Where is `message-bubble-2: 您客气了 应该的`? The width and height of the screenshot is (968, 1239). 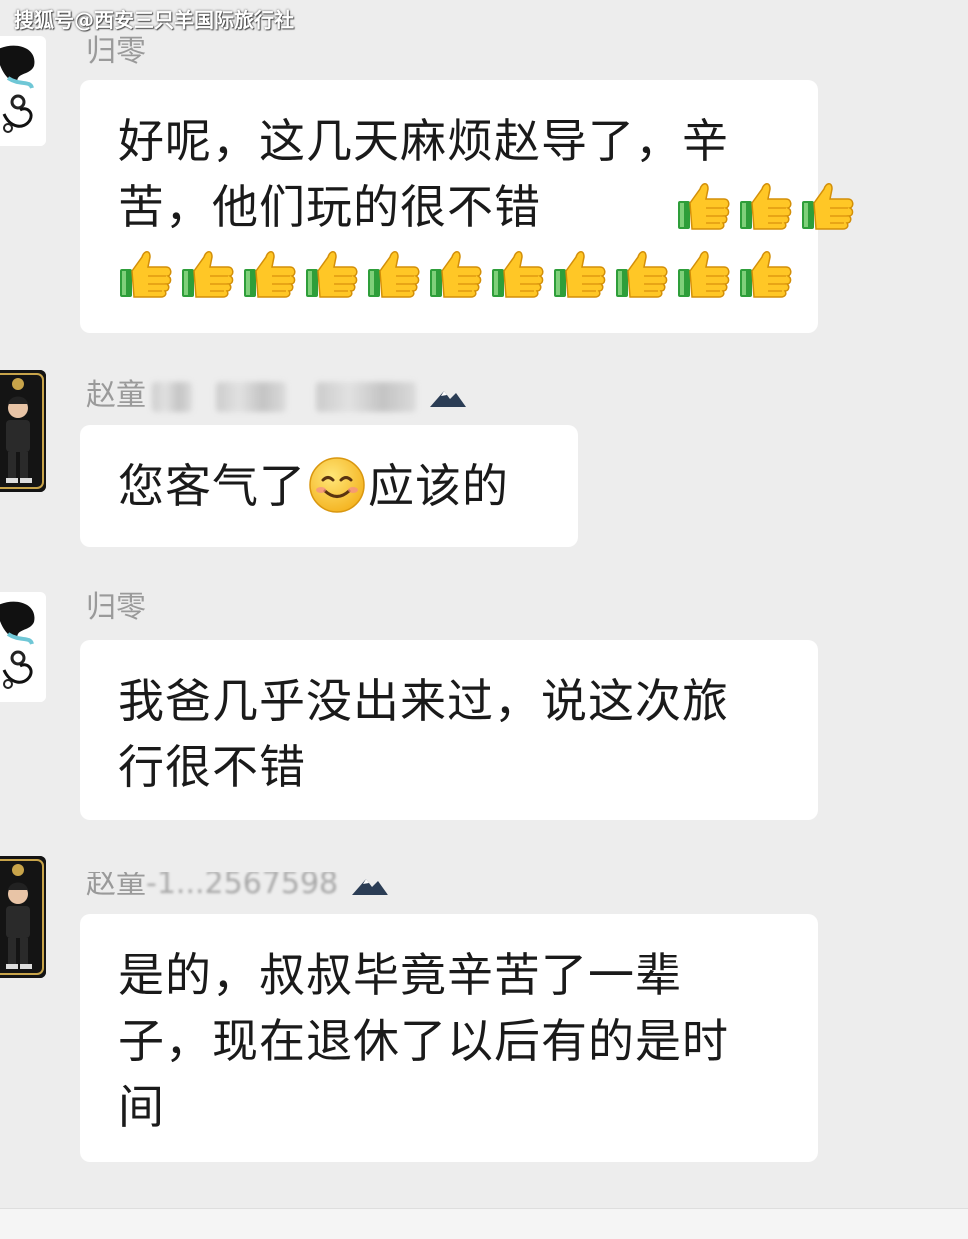 message-bubble-2: 您客气了 应该的 is located at coordinates (329, 486).